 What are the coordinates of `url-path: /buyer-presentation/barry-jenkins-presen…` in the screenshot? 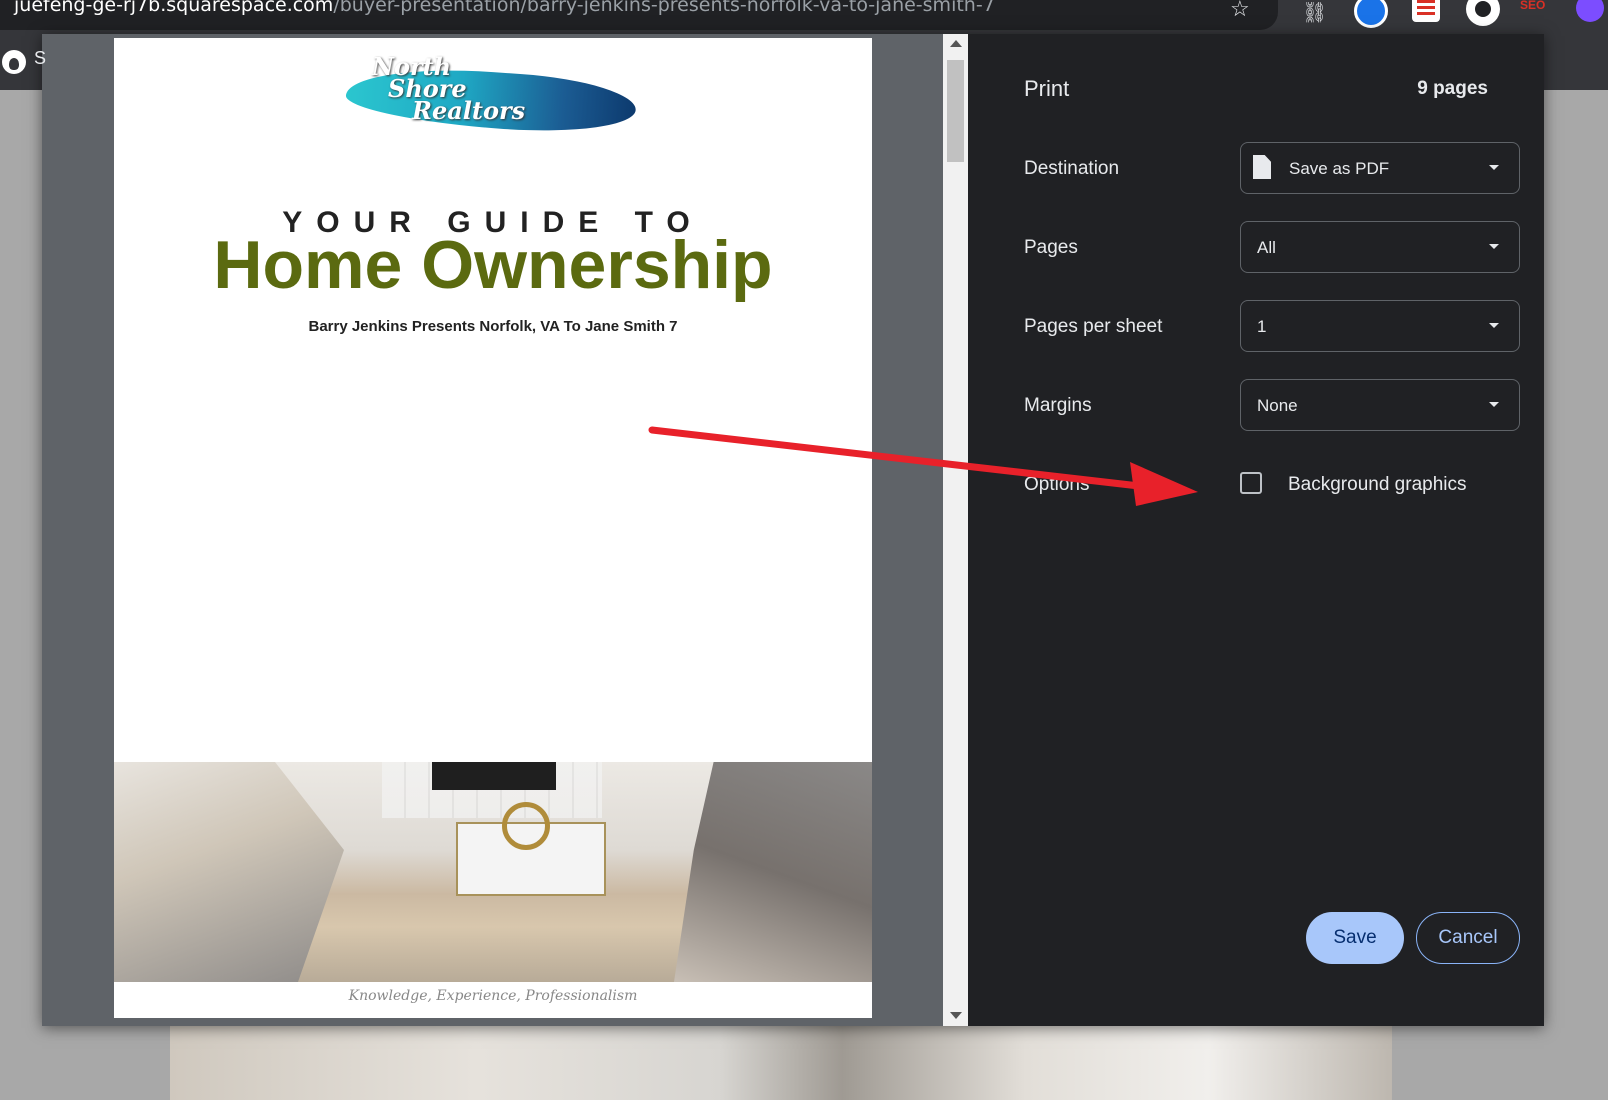 It's located at (664, 8).